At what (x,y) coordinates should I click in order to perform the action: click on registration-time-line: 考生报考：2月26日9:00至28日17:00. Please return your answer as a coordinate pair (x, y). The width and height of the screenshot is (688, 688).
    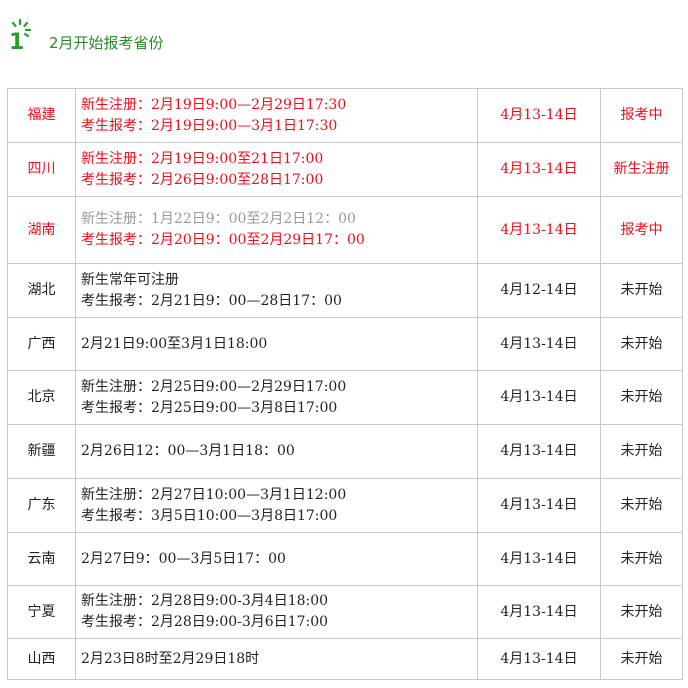
    Looking at the image, I should click on (202, 179).